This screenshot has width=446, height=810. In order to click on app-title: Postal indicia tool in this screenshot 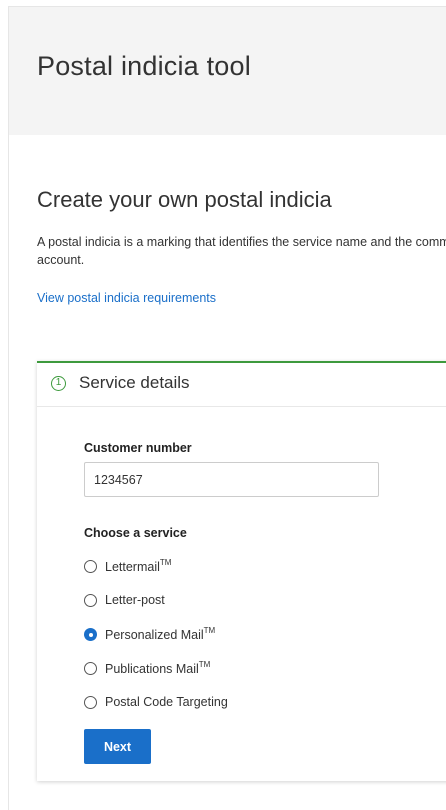, I will do `click(144, 66)`.